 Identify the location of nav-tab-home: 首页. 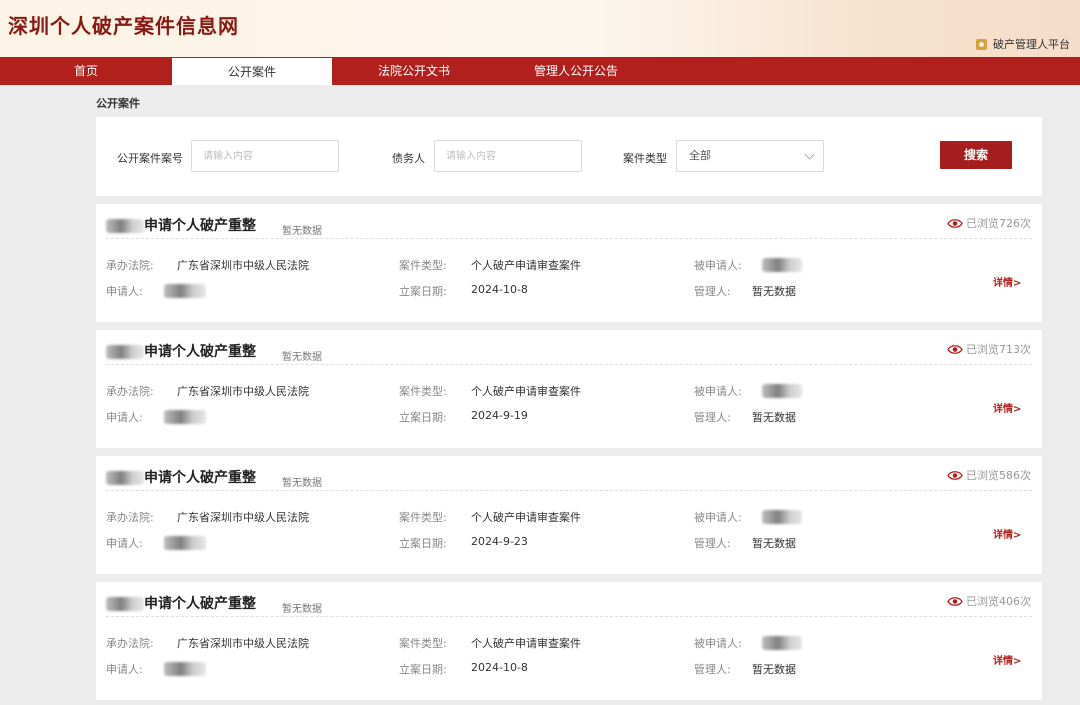
(86, 71).